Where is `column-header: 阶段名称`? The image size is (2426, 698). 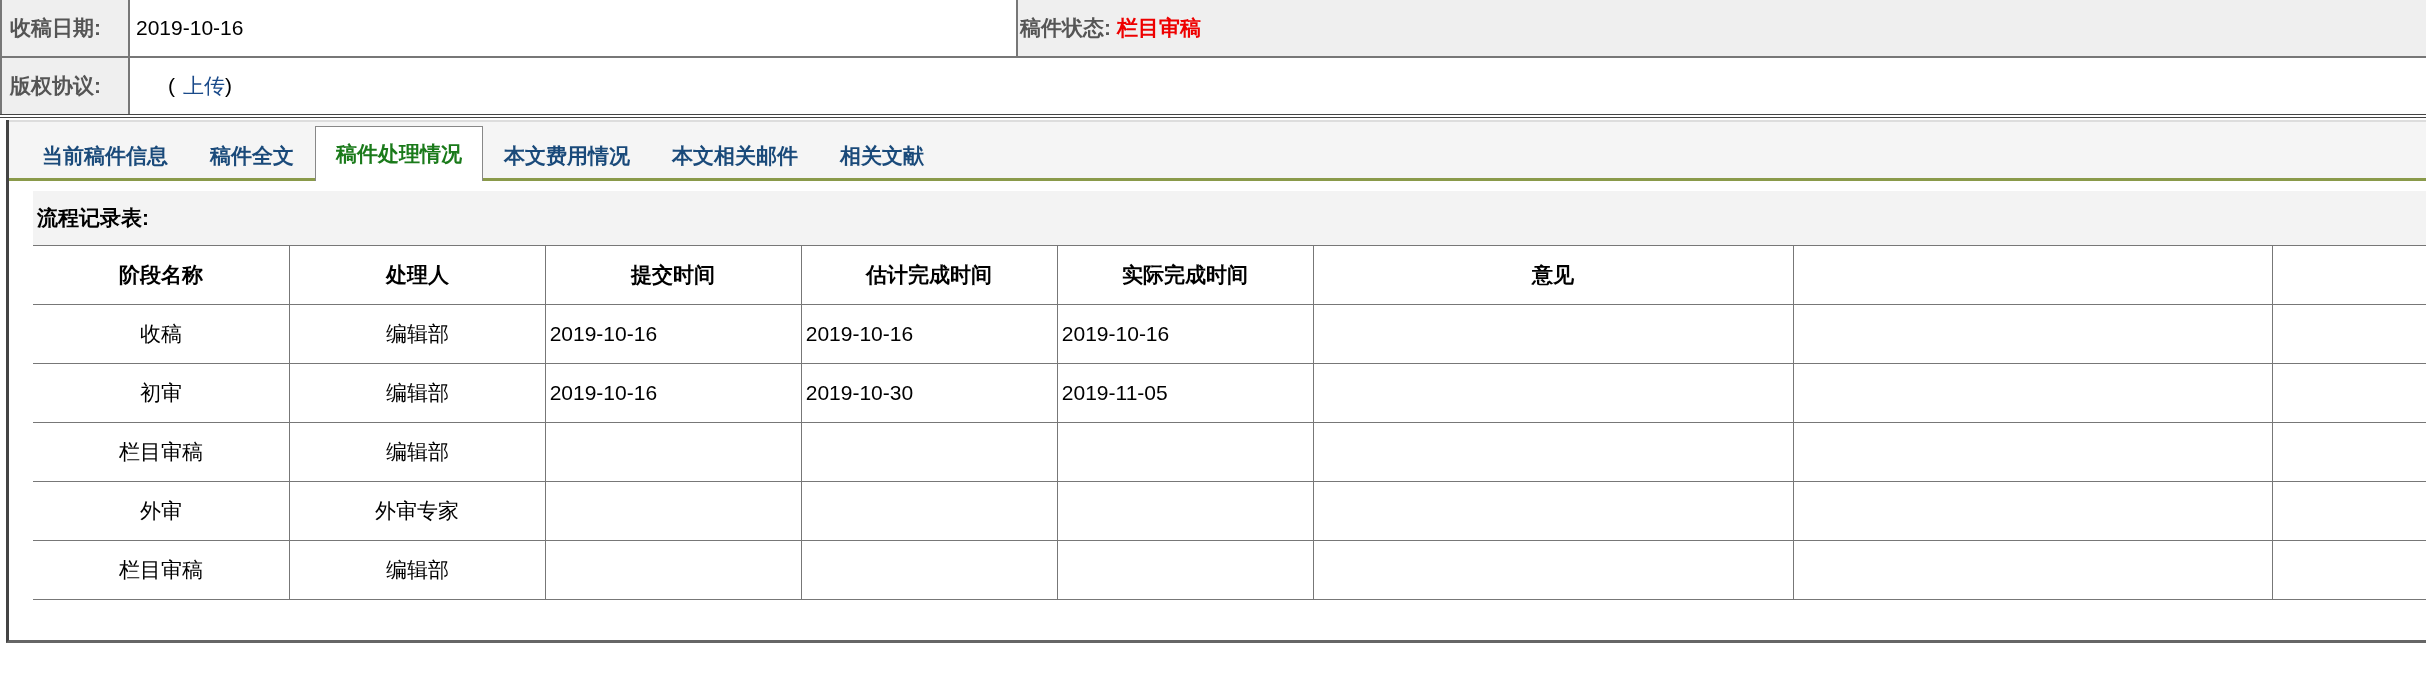
column-header: 阶段名称 is located at coordinates (160, 274).